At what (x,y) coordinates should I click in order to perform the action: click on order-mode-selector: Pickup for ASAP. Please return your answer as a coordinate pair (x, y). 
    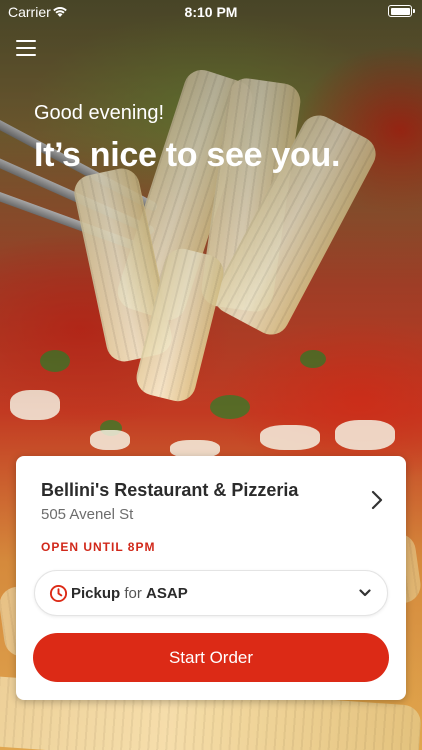
    Looking at the image, I should click on (211, 593).